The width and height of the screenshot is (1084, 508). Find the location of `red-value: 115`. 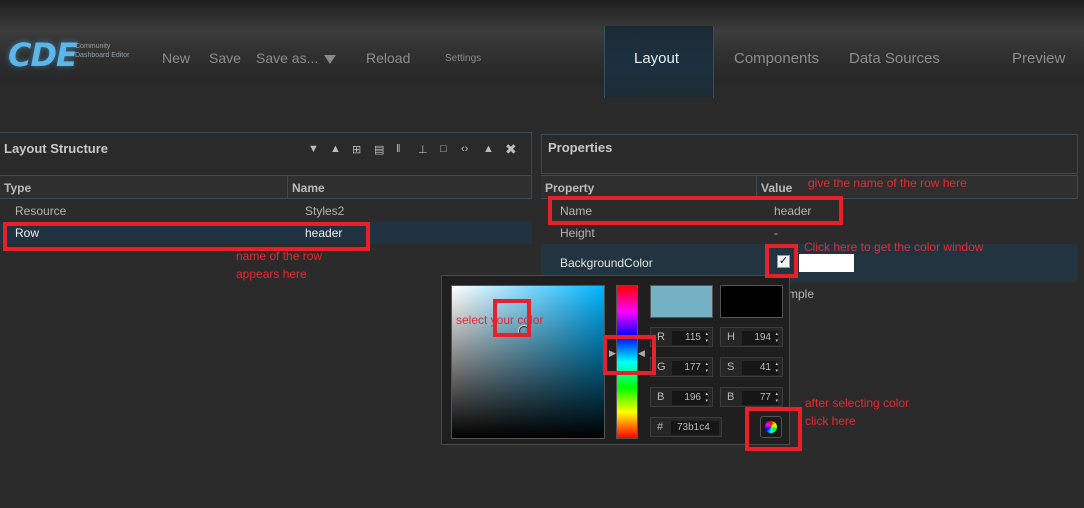

red-value: 115 is located at coordinates (690, 338).